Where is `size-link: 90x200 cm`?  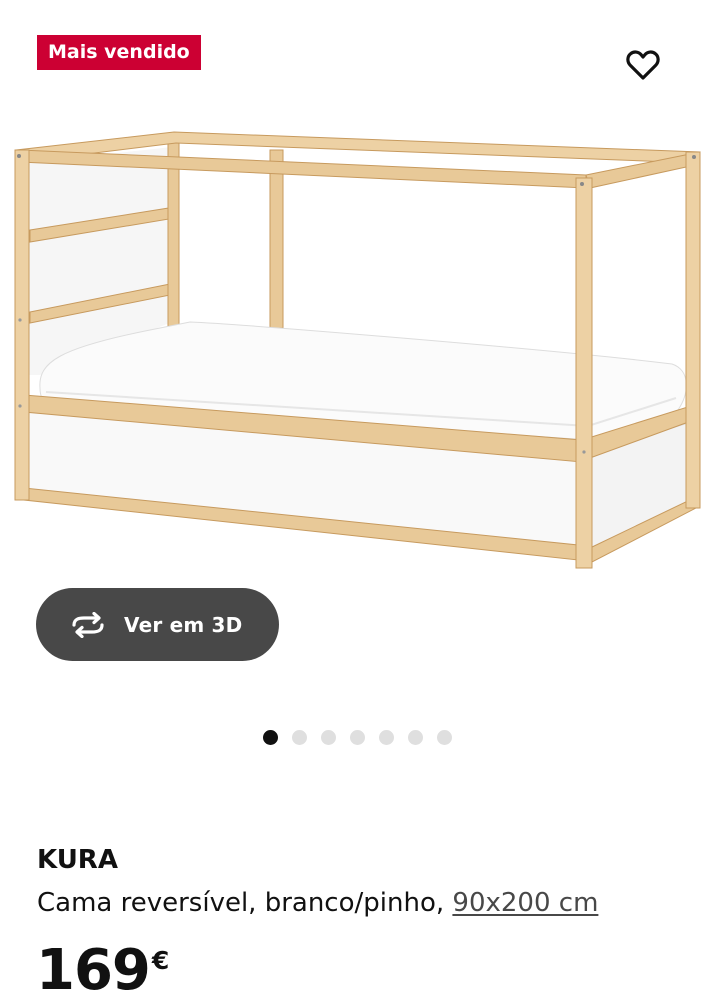 size-link: 90x200 cm is located at coordinates (525, 903).